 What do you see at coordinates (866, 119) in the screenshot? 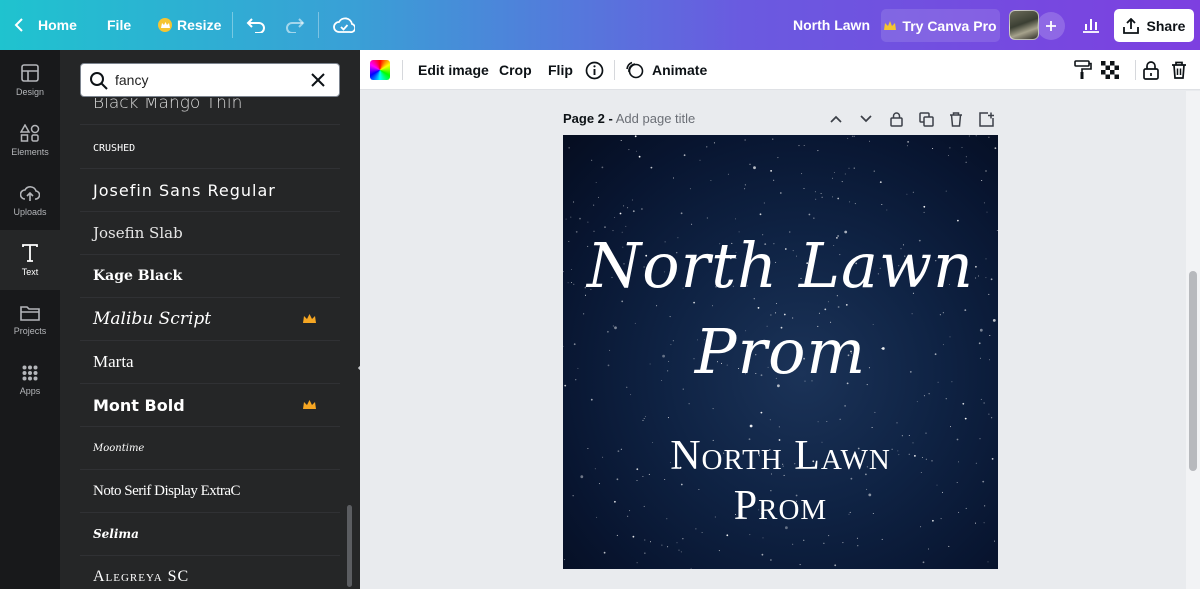
I see `chevron-down-icon` at bounding box center [866, 119].